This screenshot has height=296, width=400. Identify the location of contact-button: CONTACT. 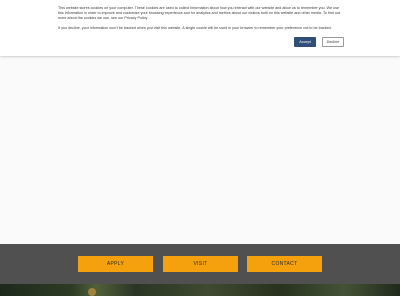
(284, 264).